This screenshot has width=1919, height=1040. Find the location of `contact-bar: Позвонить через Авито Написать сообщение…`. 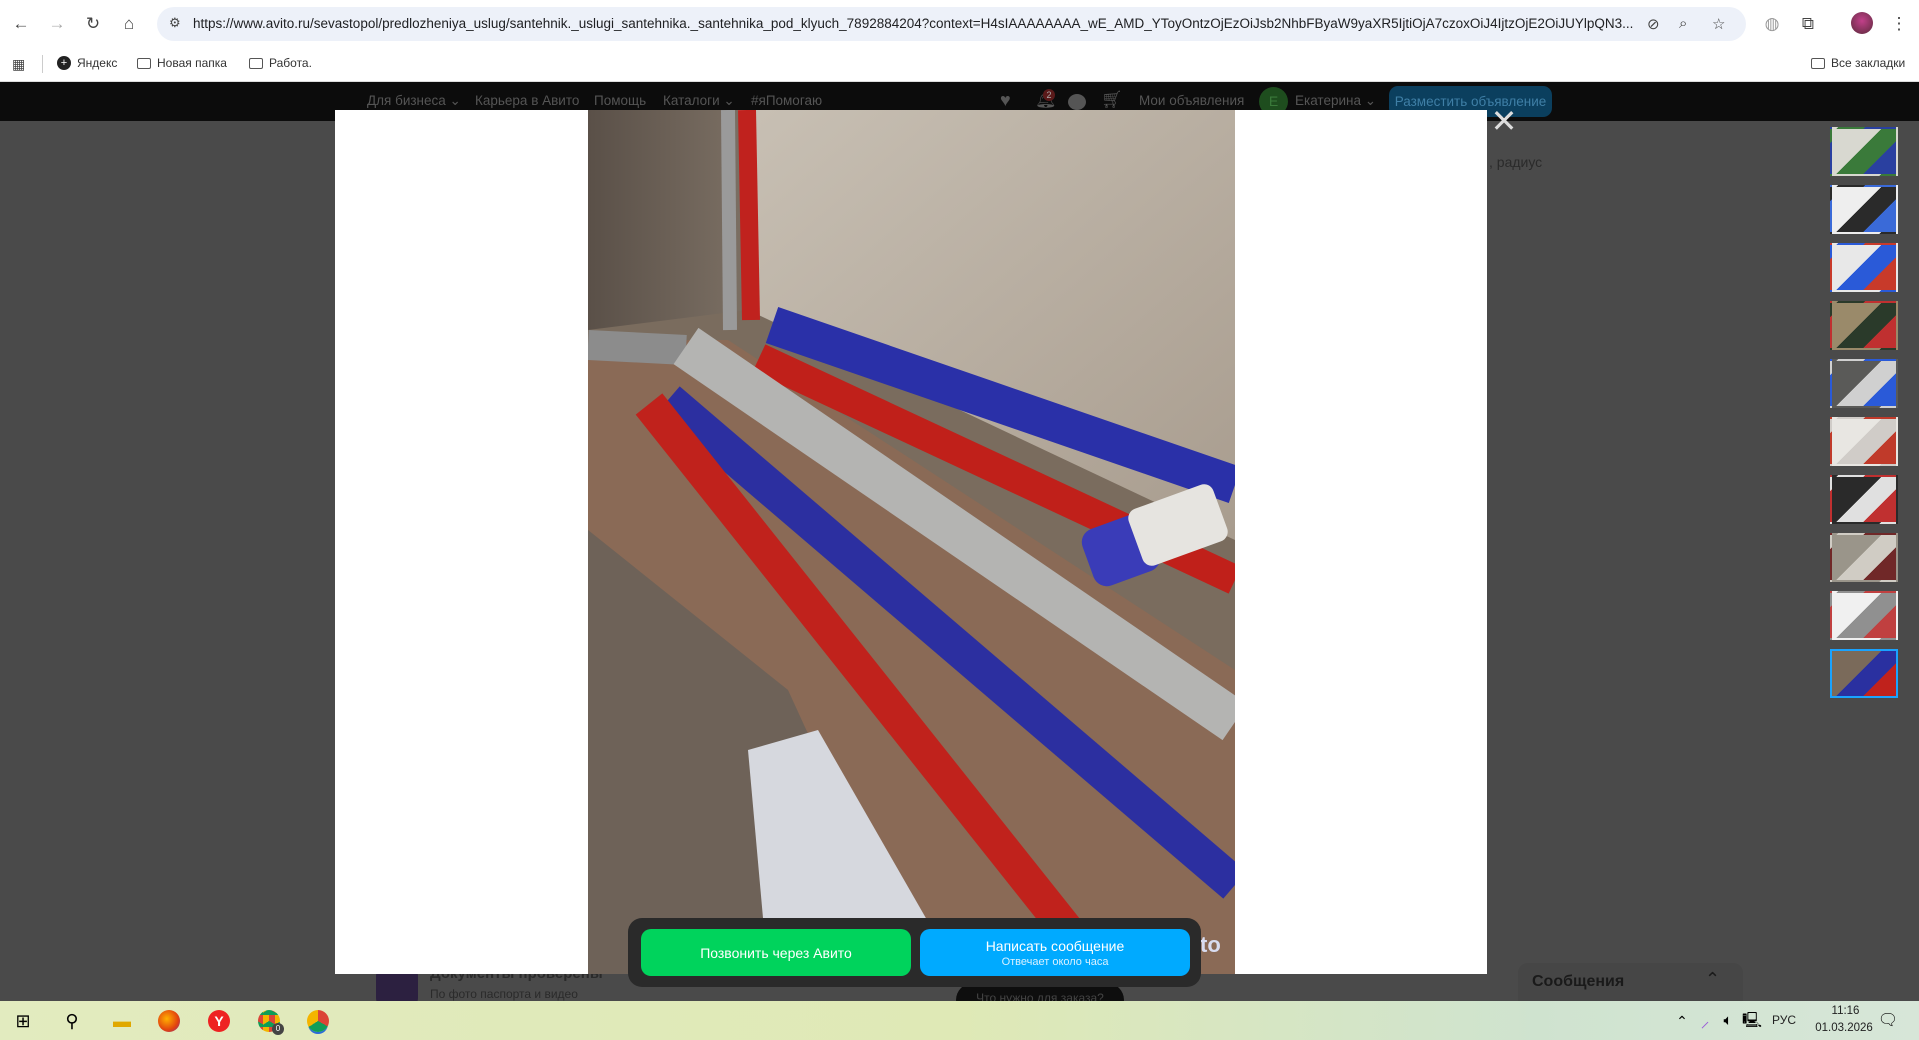

contact-bar: Позвонить через Авито Написать сообщение… is located at coordinates (914, 952).